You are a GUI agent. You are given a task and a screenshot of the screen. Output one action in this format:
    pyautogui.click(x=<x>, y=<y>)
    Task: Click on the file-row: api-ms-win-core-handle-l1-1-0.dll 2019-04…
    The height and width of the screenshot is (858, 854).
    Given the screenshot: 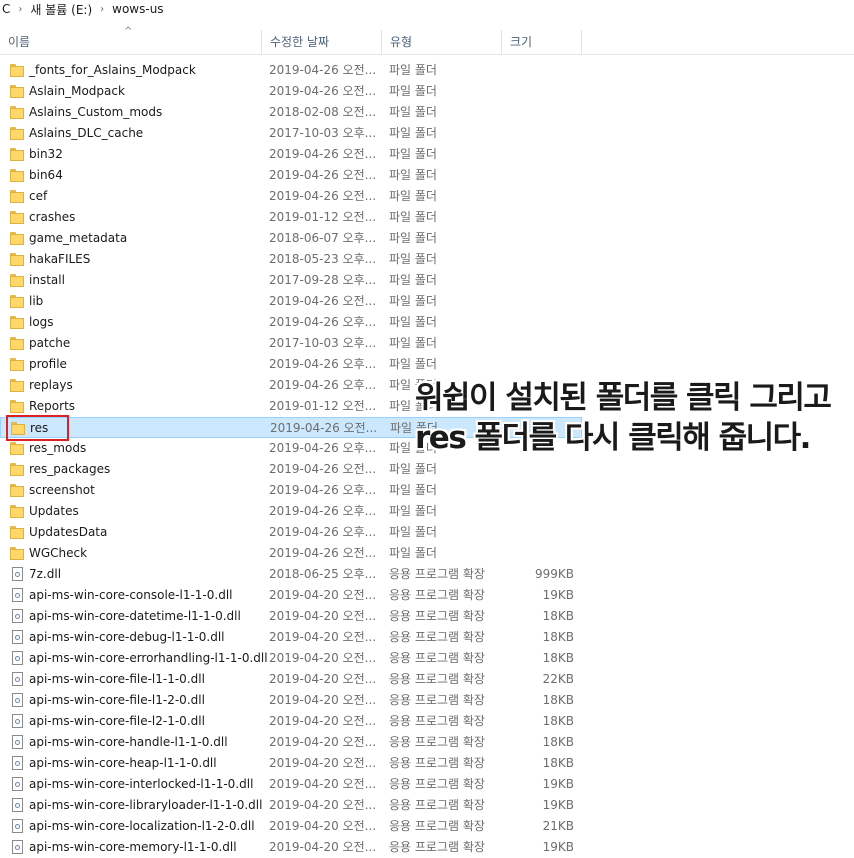 What is the action you would take?
    pyautogui.click(x=291, y=742)
    